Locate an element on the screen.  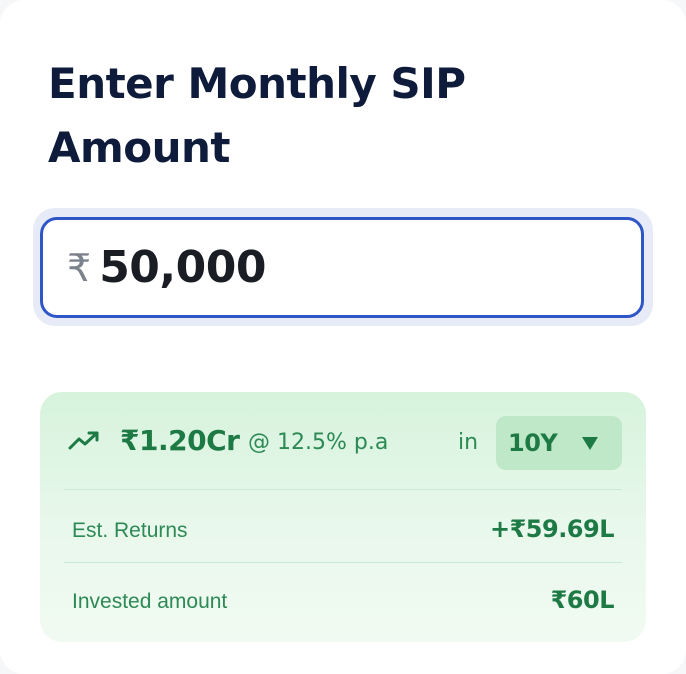
est-returns-value: +₹59.69L is located at coordinates (552, 529).